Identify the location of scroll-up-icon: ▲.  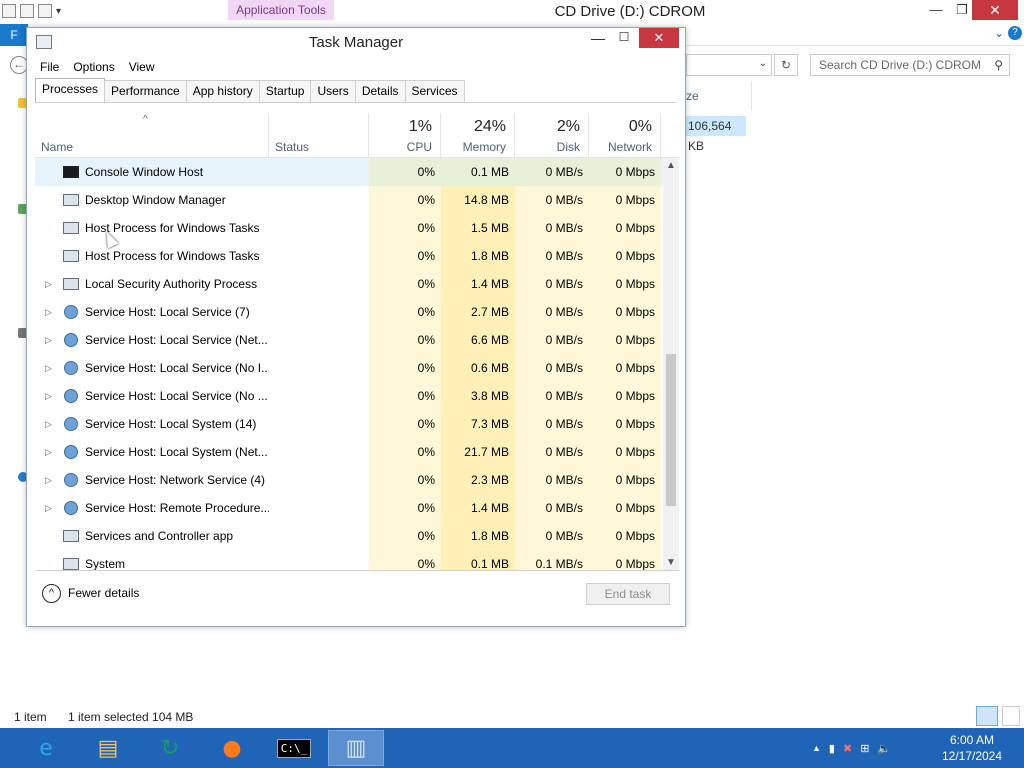
(671, 165).